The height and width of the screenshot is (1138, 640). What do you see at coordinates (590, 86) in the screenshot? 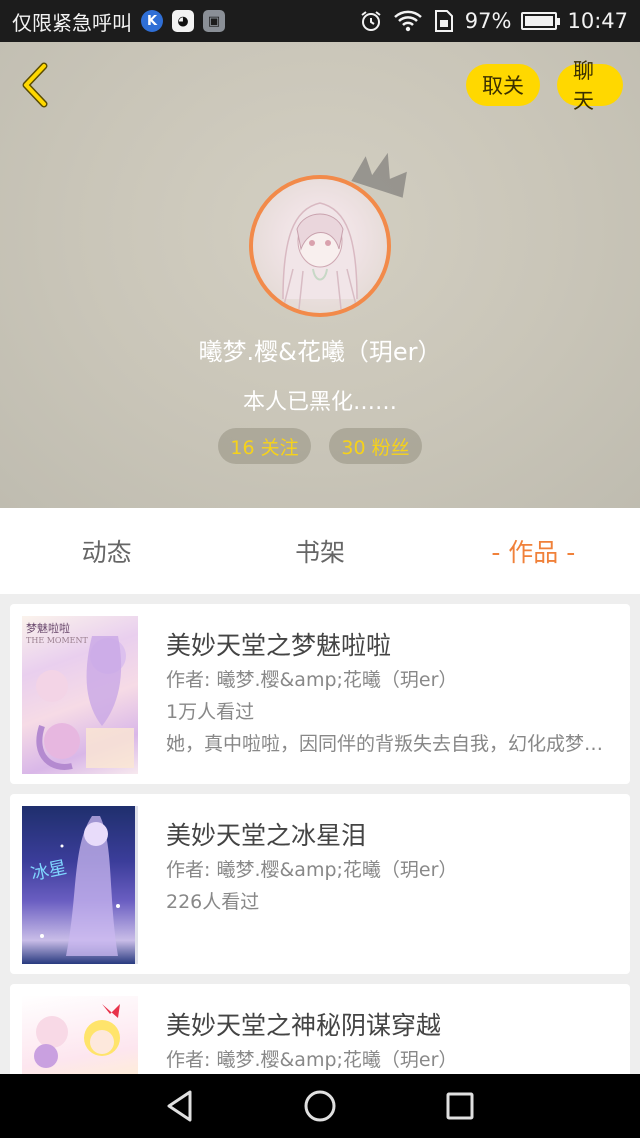
I see `chat-button: 聊天` at bounding box center [590, 86].